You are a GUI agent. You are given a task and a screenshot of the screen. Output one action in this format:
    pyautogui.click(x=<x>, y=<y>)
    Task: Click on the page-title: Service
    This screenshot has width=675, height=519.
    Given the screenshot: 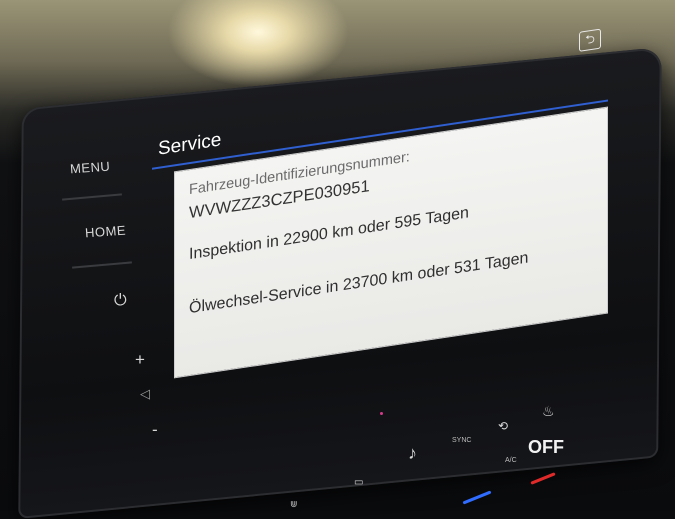 What is the action you would take?
    pyautogui.click(x=190, y=144)
    